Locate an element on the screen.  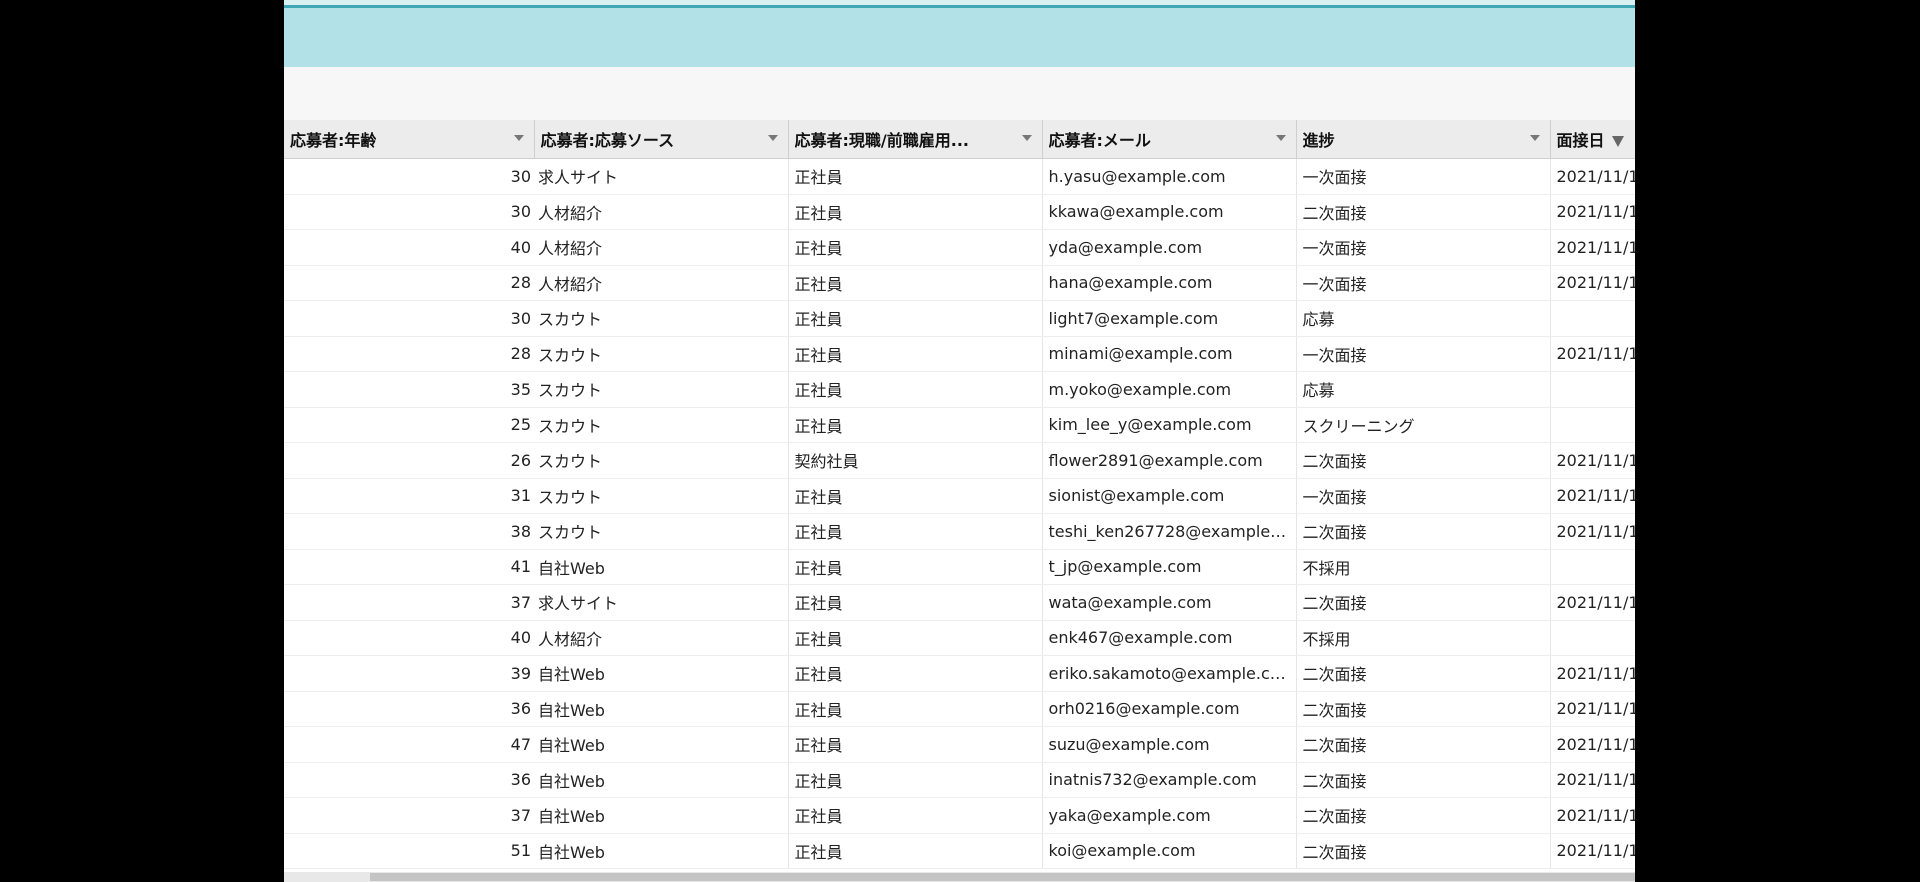
cell-age: 28 is located at coordinates (409, 283).